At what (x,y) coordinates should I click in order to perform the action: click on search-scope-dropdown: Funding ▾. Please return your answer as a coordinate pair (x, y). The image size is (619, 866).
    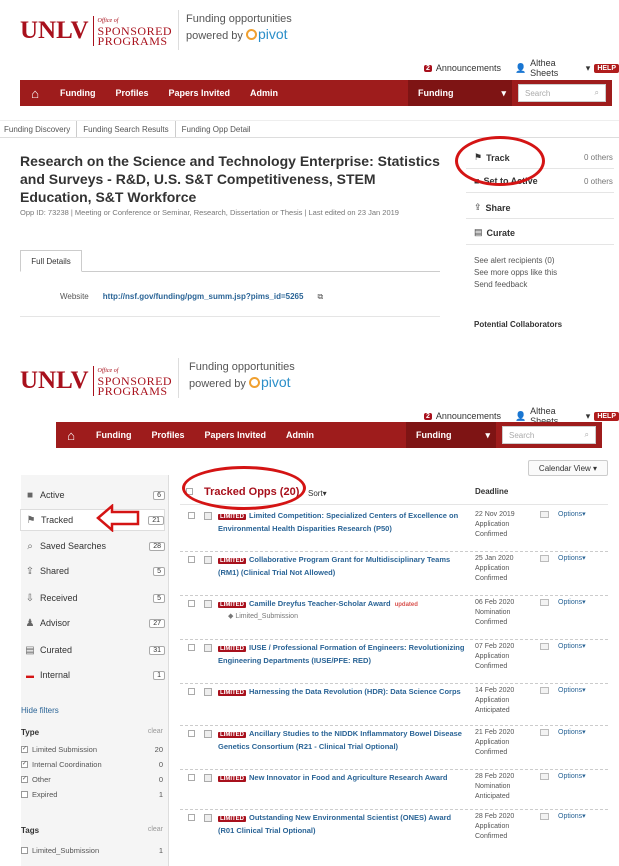
    Looking at the image, I should click on (460, 93).